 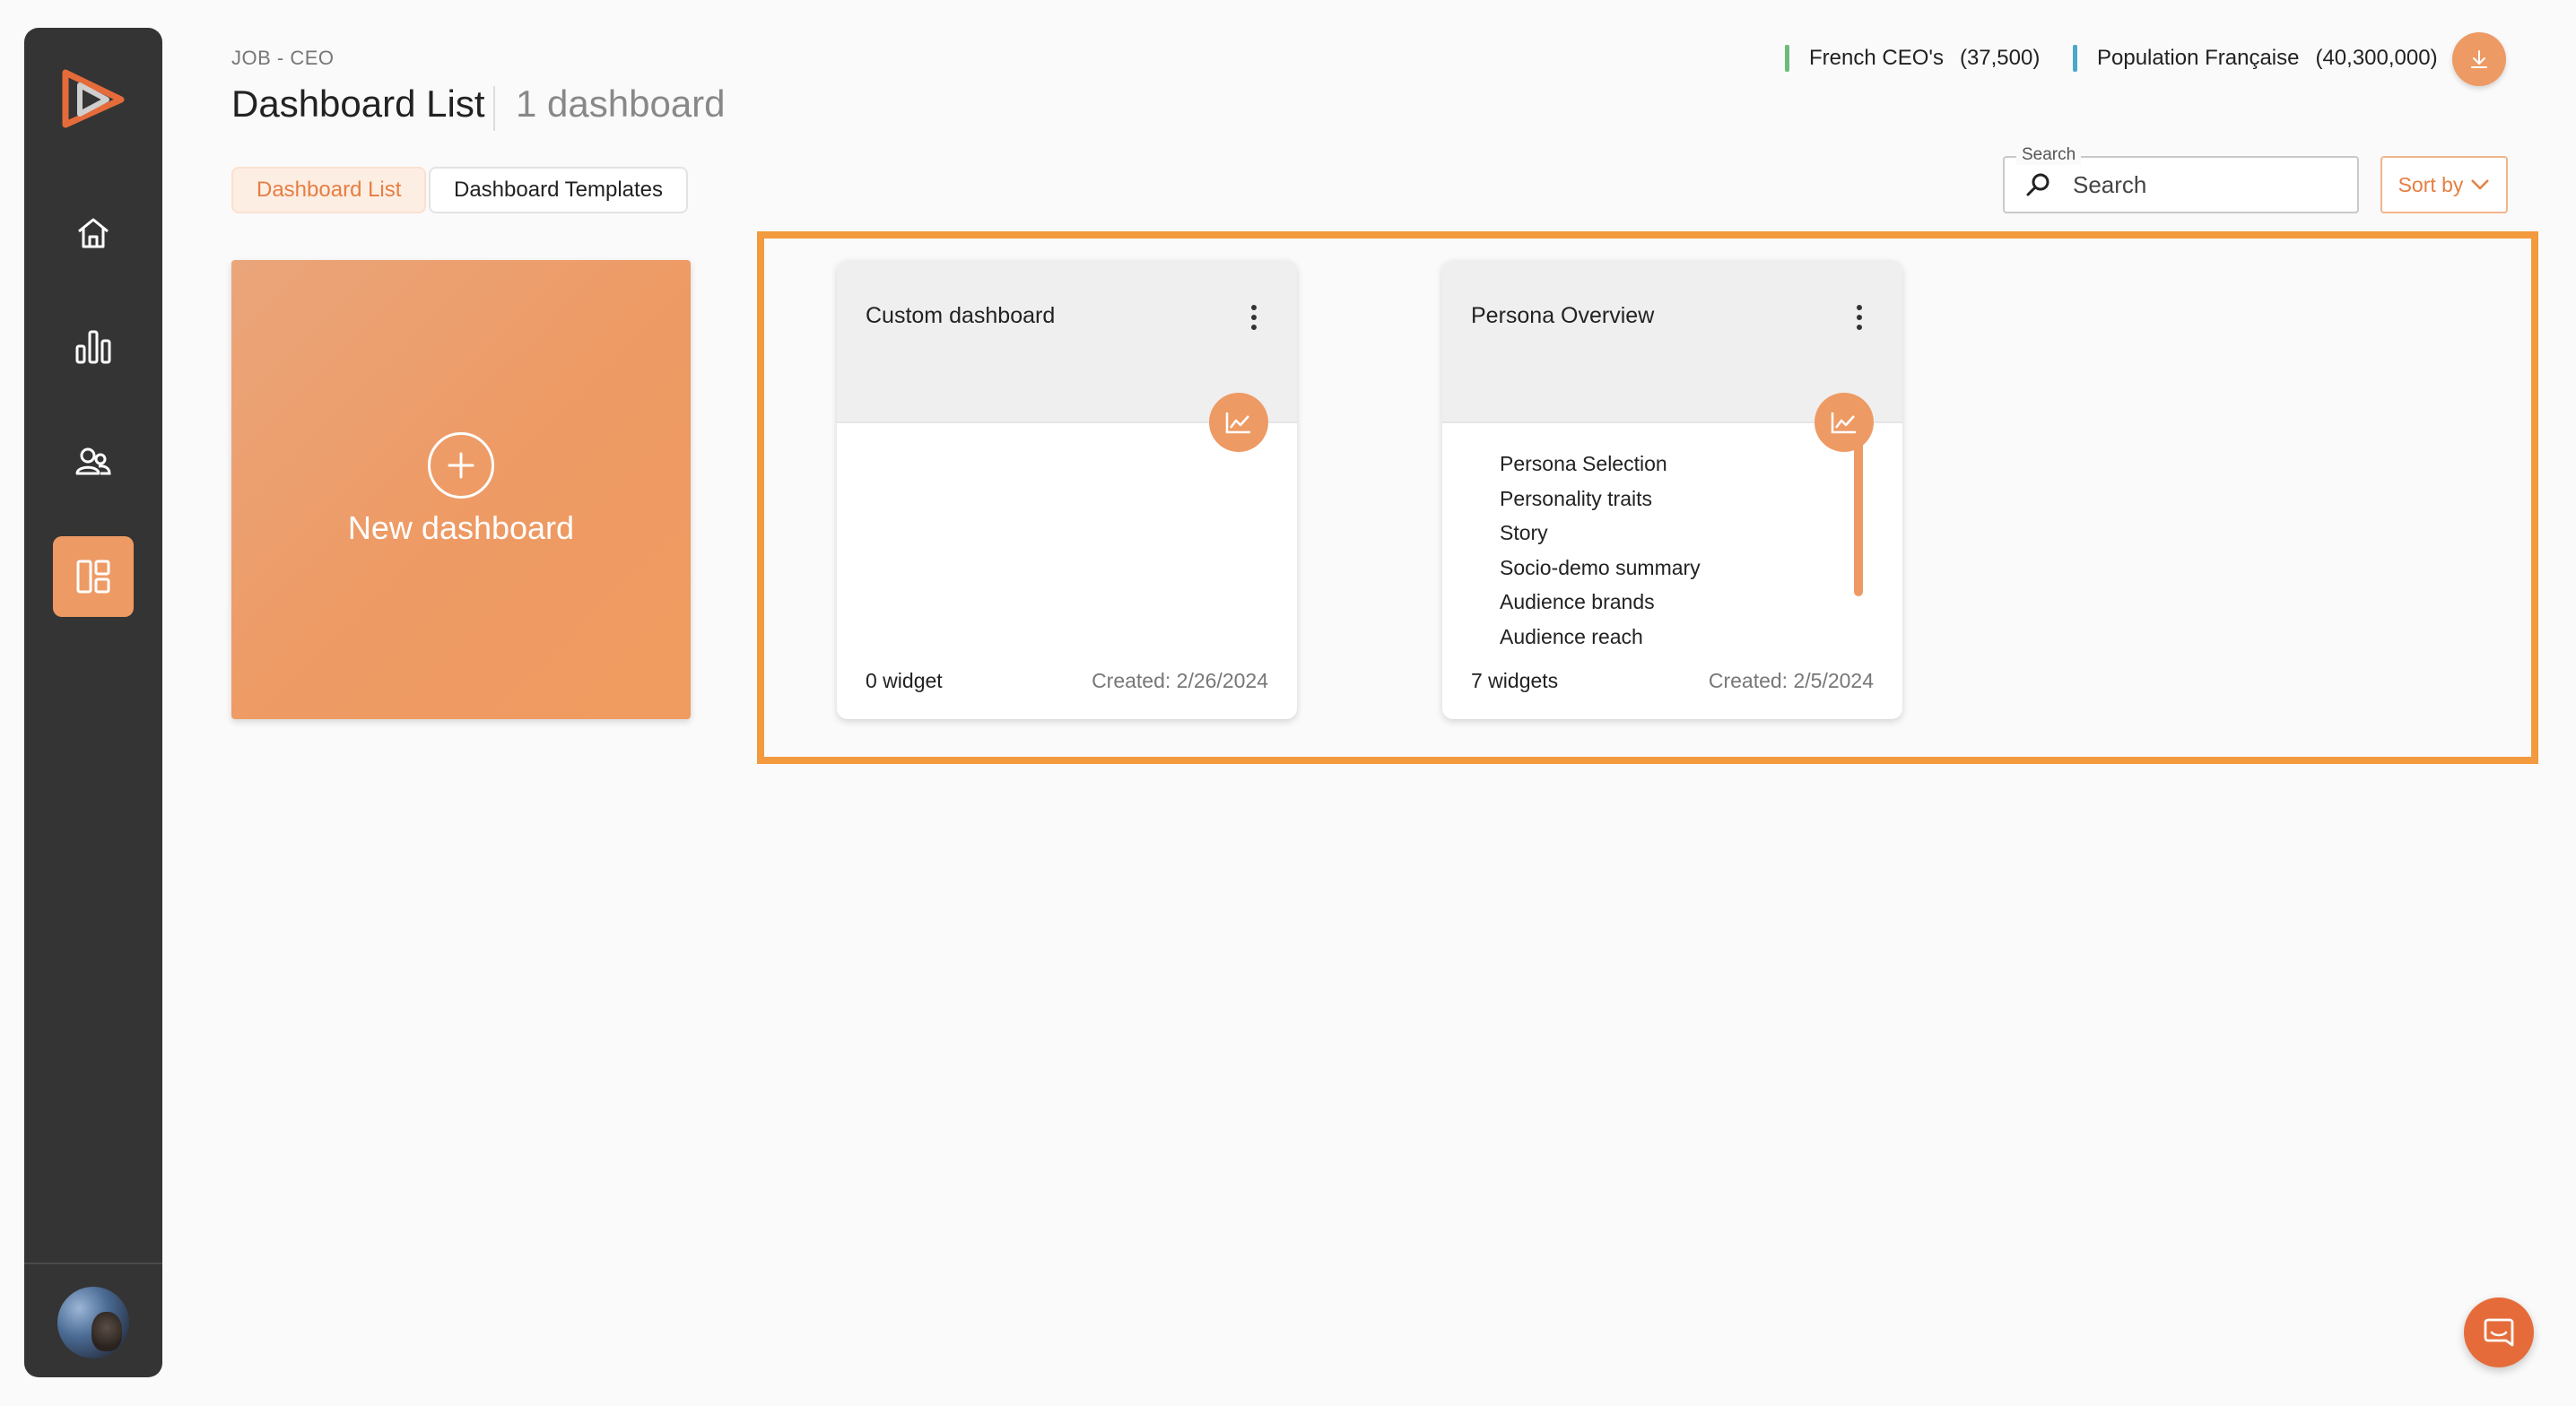 I want to click on list-item: Persona Selection, so click(x=1583, y=463).